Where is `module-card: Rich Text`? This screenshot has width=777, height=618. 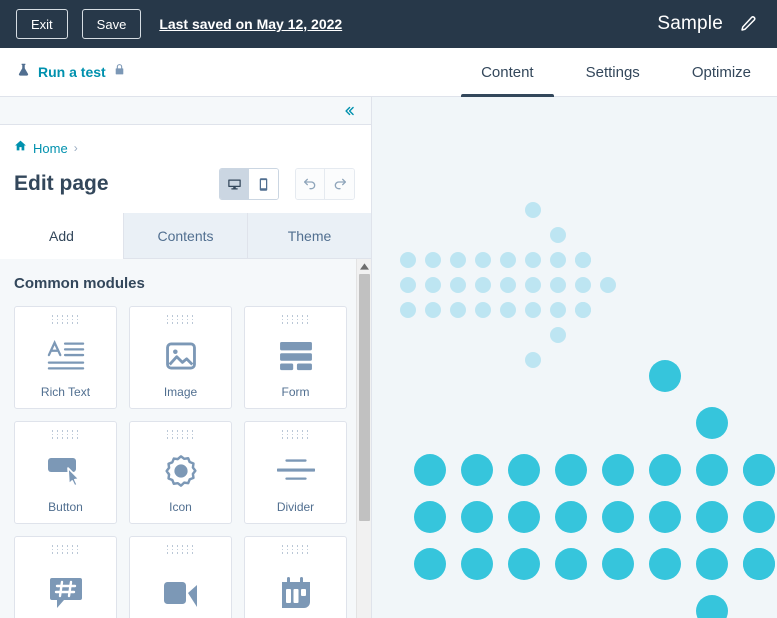 module-card: Rich Text is located at coordinates (65, 357).